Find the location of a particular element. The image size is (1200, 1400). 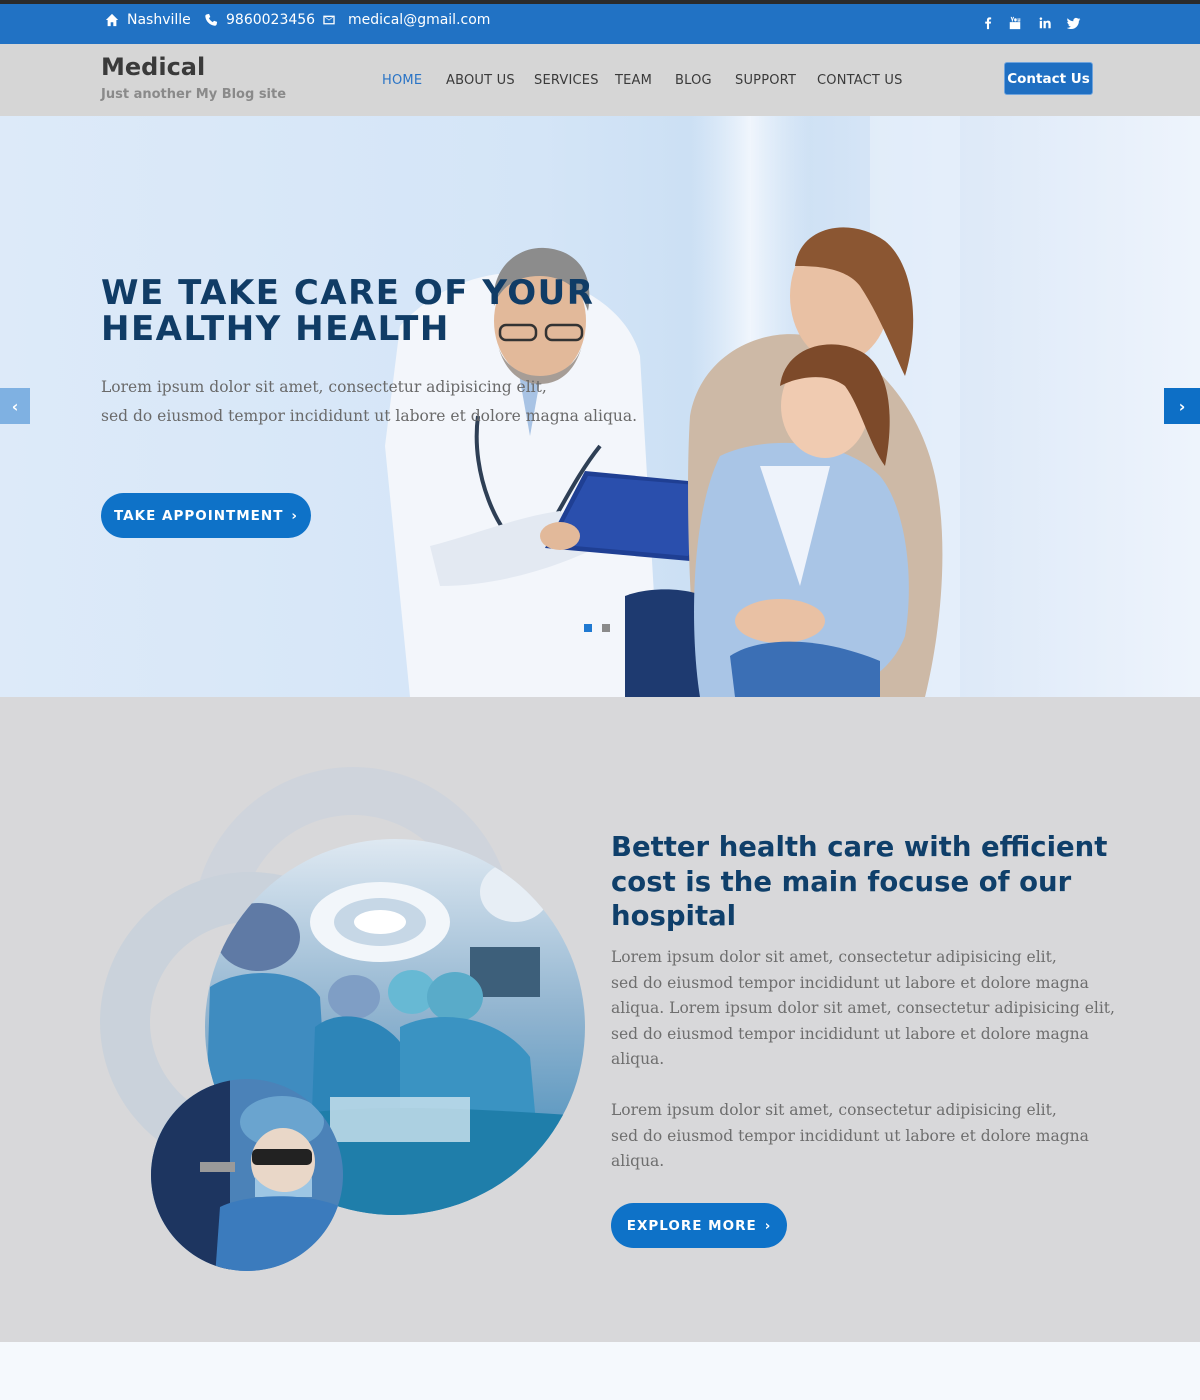

next-section-start is located at coordinates (600, 1371).